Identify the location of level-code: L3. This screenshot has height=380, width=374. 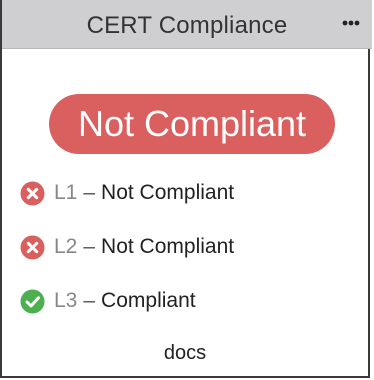
(66, 300).